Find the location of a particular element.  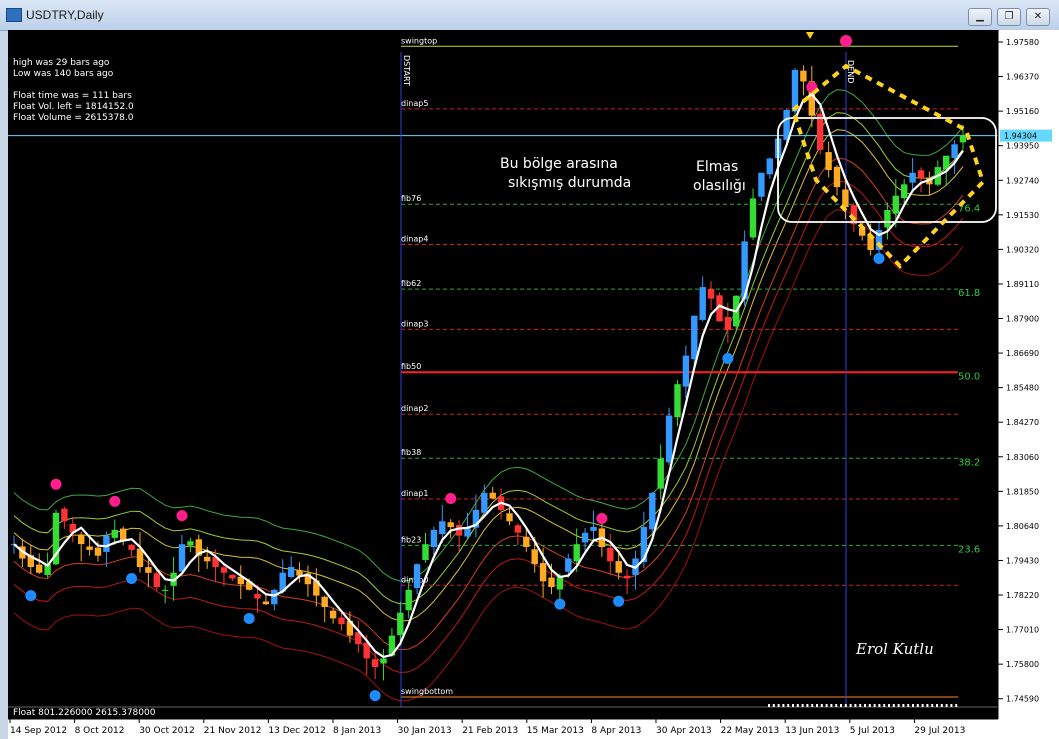

level-label-fib23: fib23 is located at coordinates (411, 539).